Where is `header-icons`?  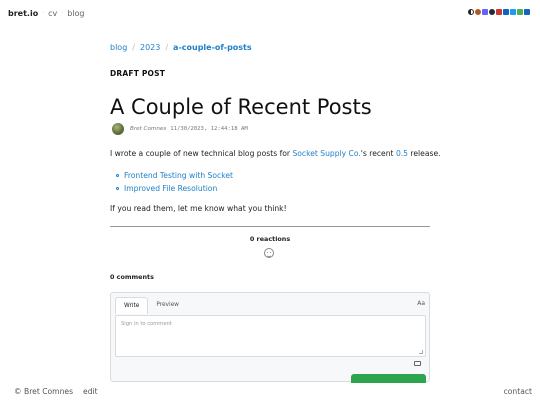 header-icons is located at coordinates (499, 12).